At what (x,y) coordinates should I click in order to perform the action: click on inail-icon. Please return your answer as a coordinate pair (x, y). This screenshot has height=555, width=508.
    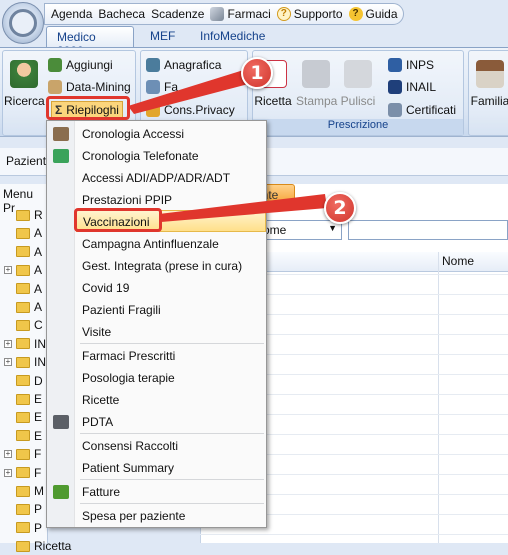
    Looking at the image, I should click on (395, 87).